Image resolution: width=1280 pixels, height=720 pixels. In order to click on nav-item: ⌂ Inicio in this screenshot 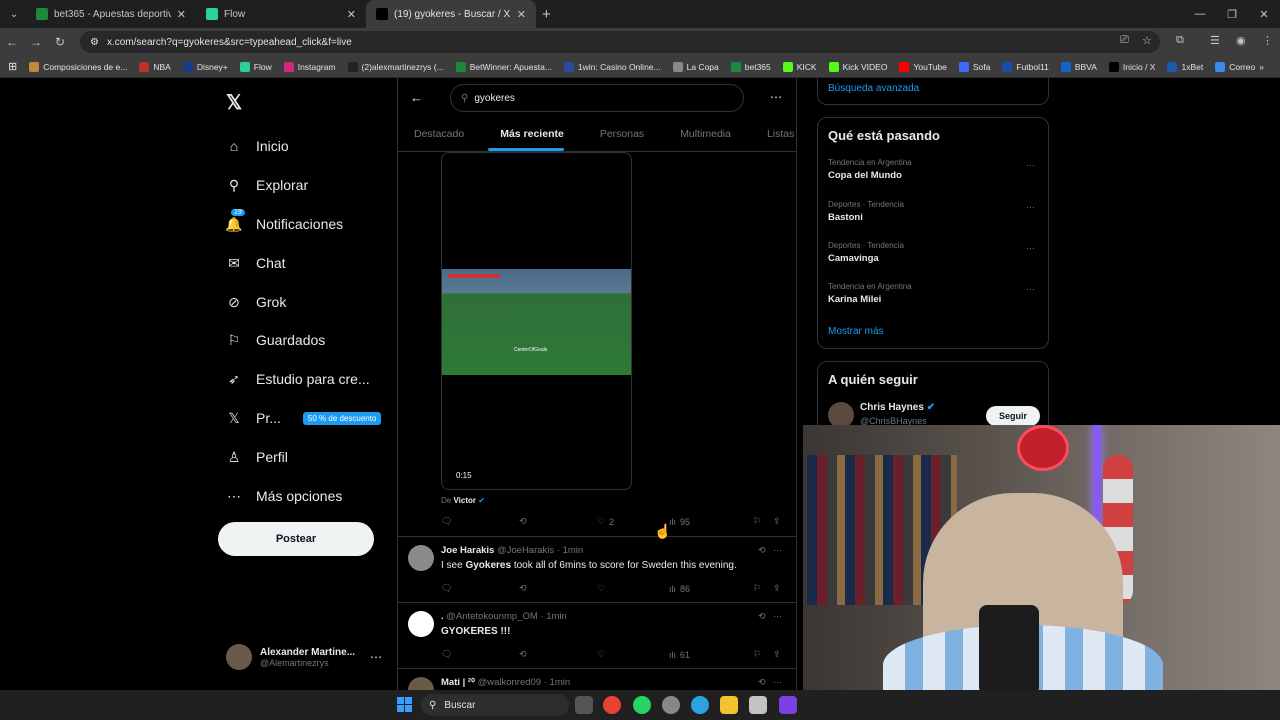, I will do `click(257, 146)`.